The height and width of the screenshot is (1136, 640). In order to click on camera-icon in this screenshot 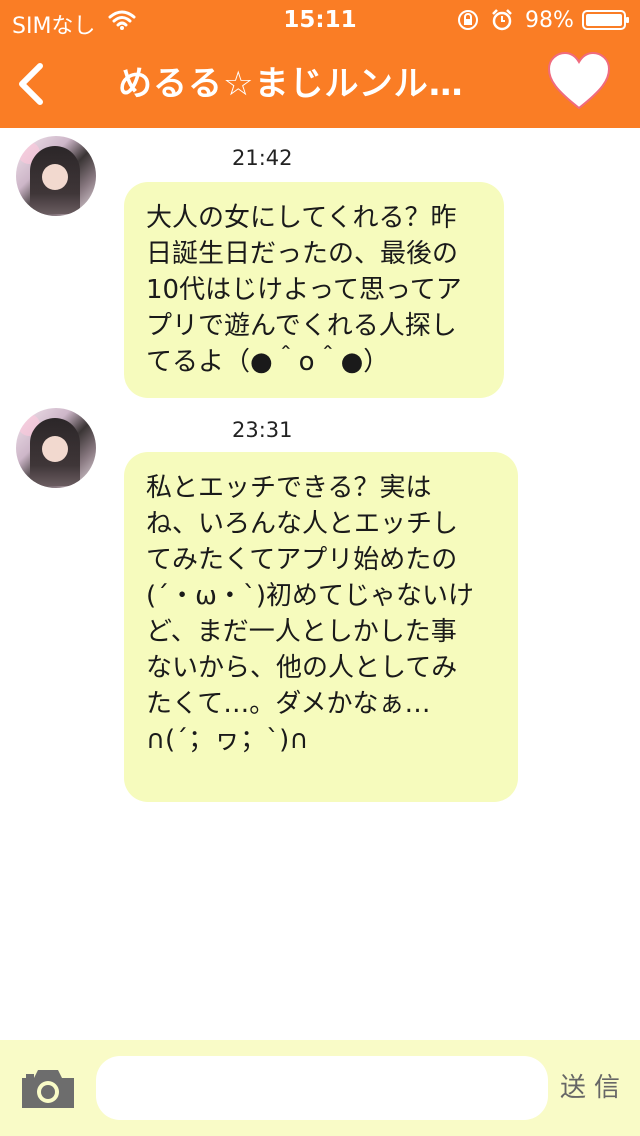, I will do `click(48, 1088)`.